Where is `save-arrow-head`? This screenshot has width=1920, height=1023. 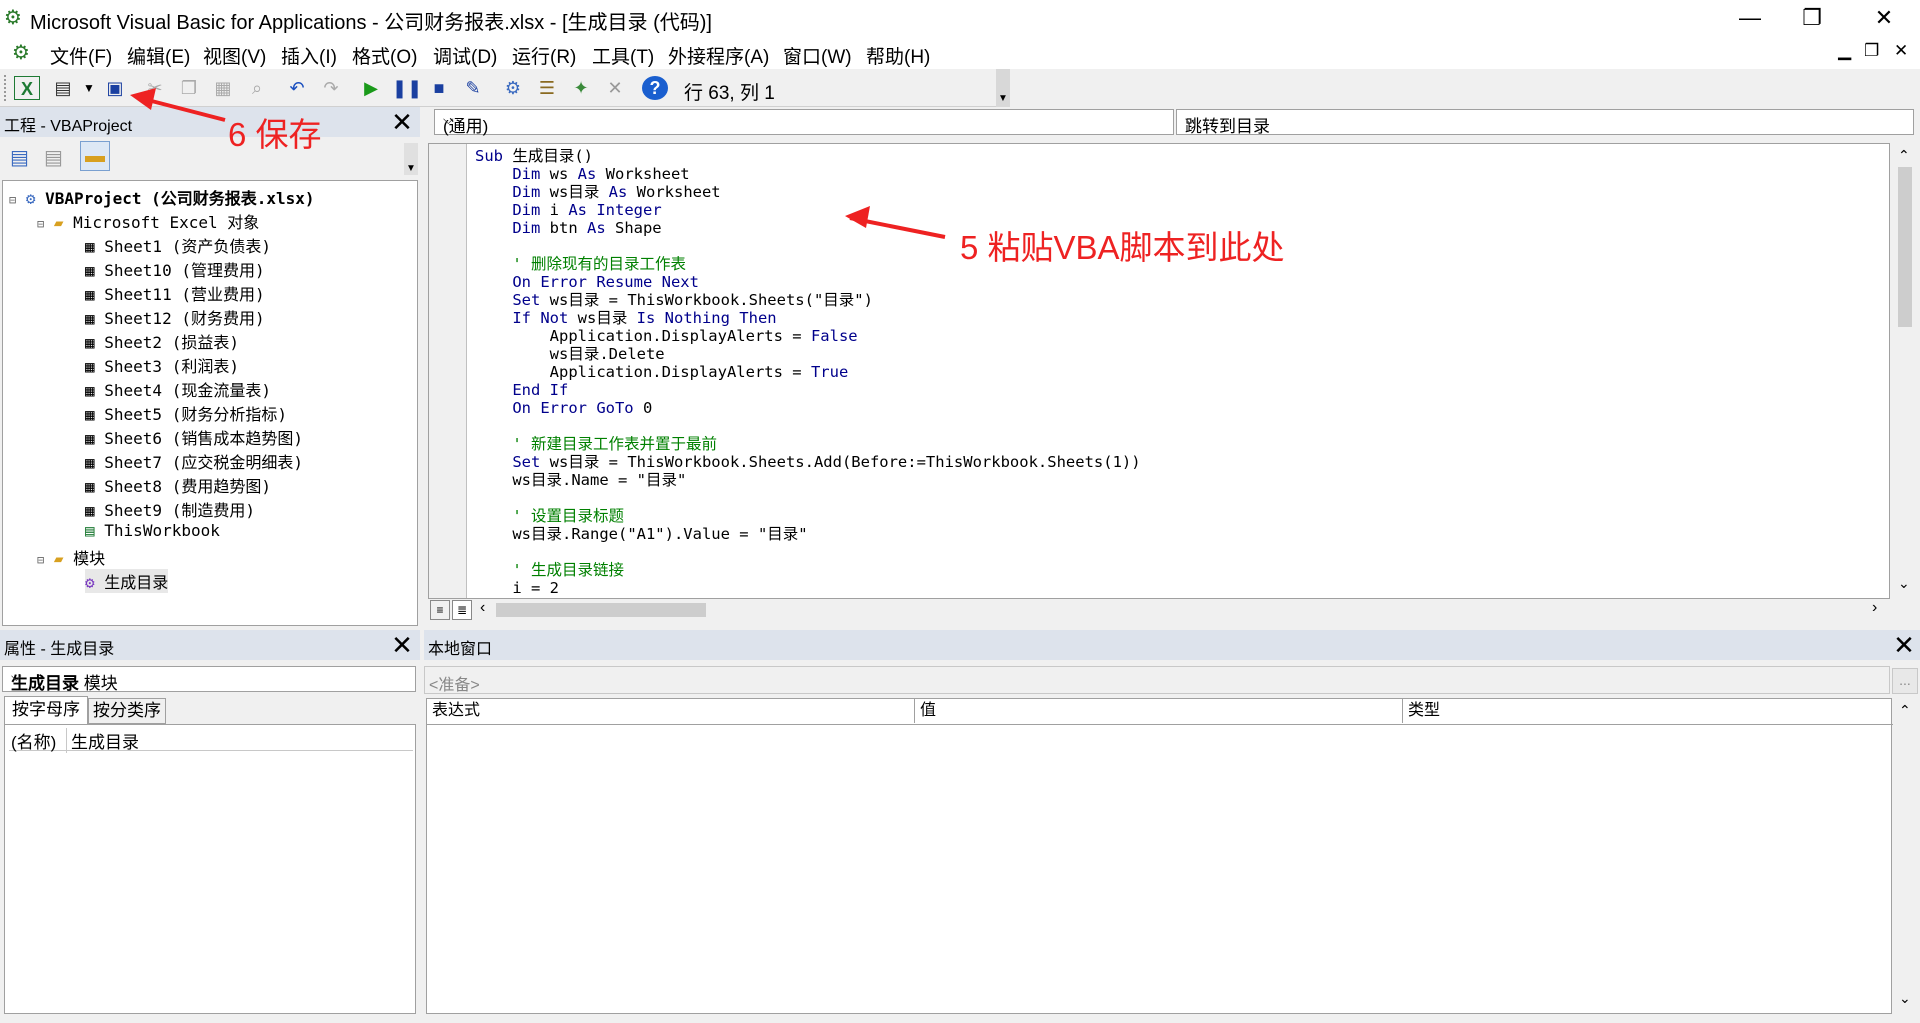
save-arrow-head is located at coordinates (143, 99).